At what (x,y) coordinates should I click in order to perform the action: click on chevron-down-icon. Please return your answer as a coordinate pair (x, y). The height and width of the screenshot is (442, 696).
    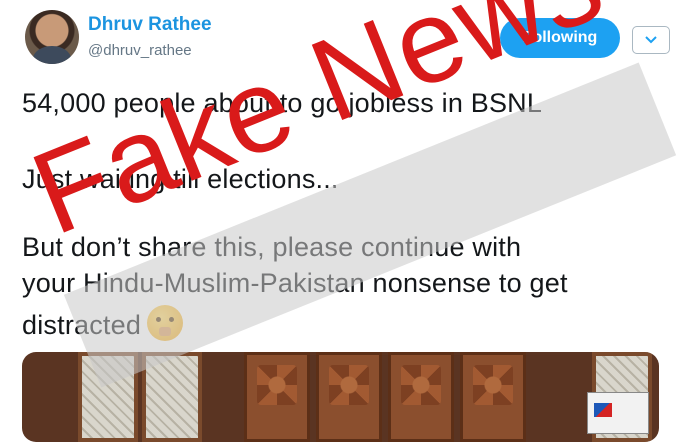
    Looking at the image, I should click on (651, 40).